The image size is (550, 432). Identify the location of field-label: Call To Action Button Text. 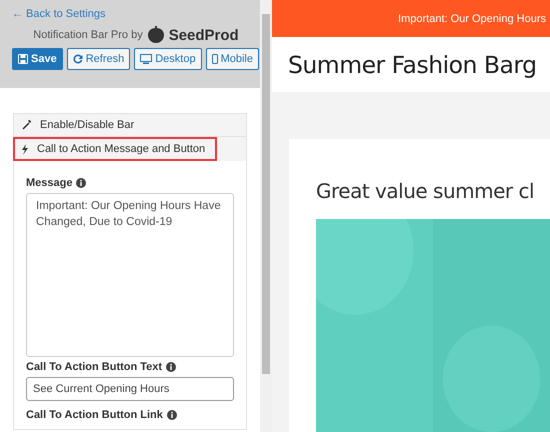
(94, 367).